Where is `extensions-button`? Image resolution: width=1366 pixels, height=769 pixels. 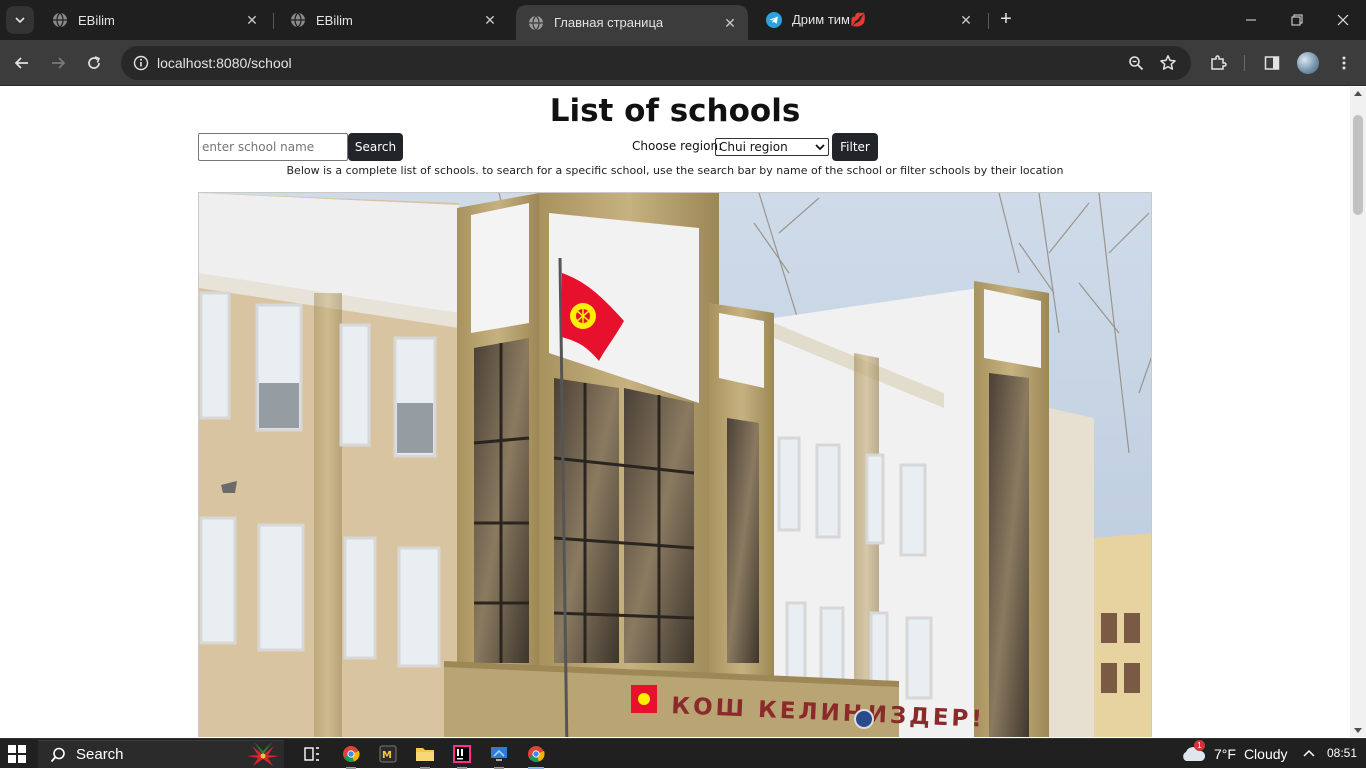
extensions-button is located at coordinates (1218, 63).